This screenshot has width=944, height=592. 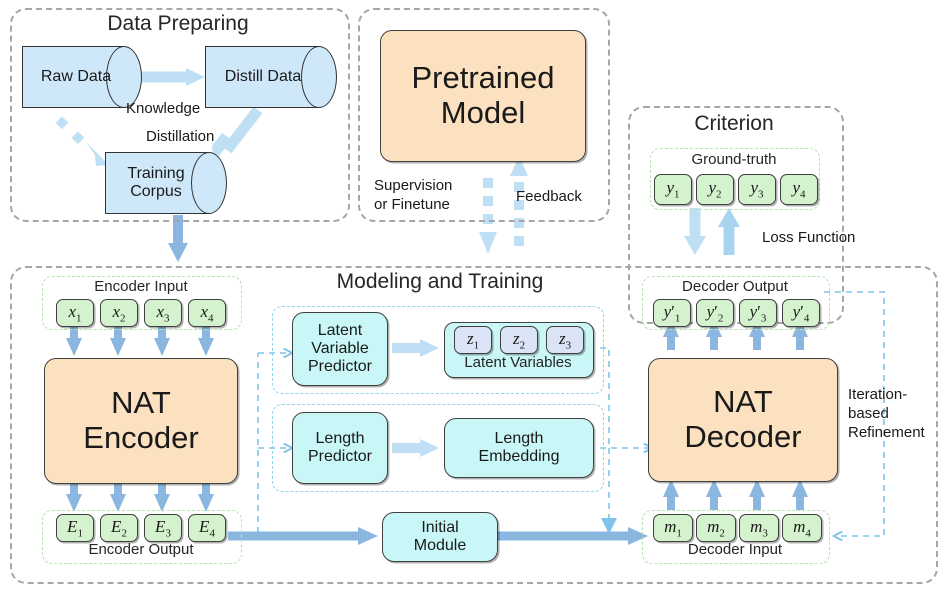 What do you see at coordinates (743, 402) in the screenshot?
I see `nat-decoder-line1: NAT` at bounding box center [743, 402].